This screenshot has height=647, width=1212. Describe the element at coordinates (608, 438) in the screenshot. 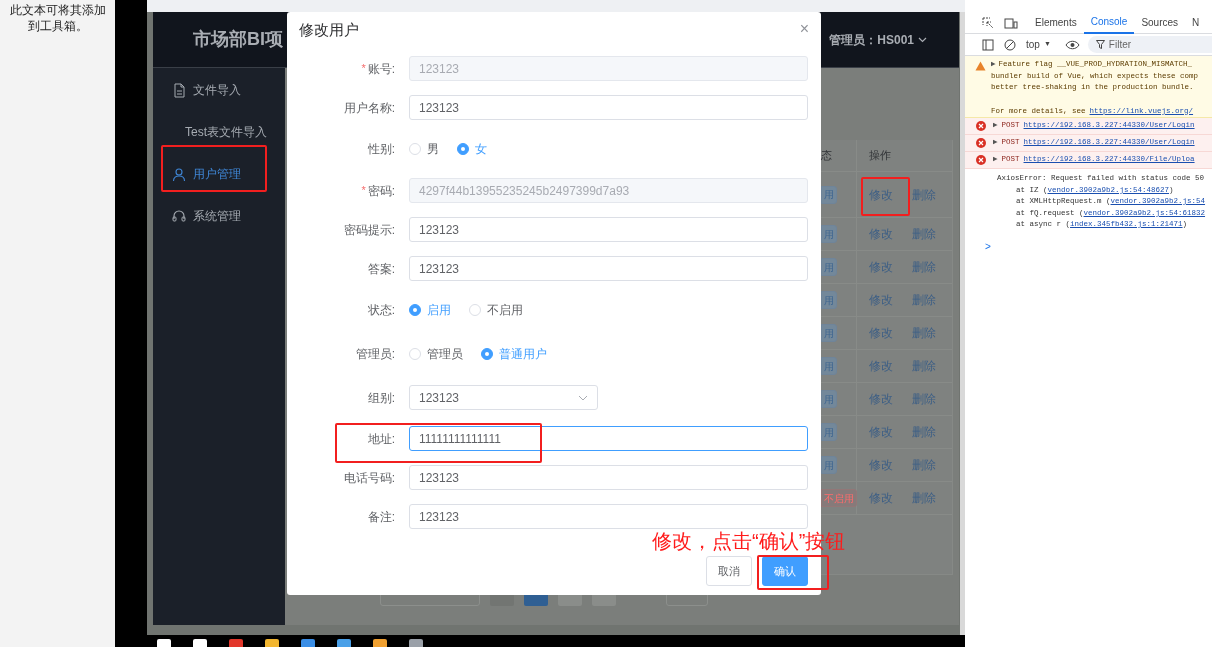

I see `input-field: 11111111111111` at that location.